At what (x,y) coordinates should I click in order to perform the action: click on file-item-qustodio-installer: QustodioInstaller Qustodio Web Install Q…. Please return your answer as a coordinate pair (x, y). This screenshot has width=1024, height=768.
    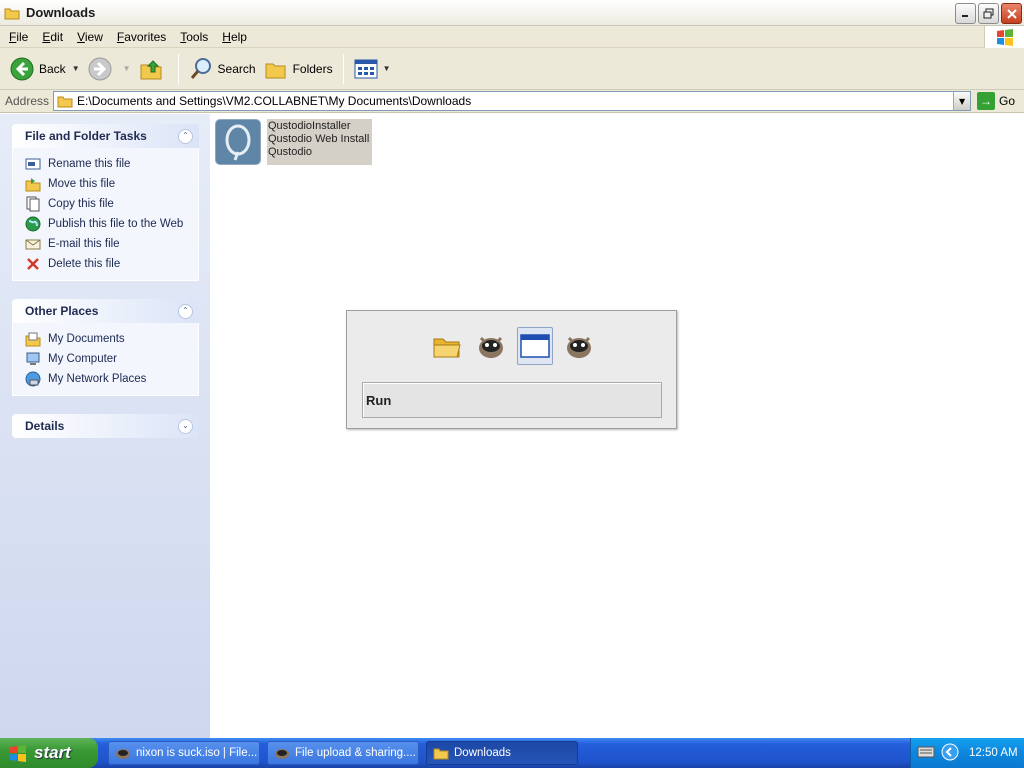
    Looking at the image, I should click on (294, 142).